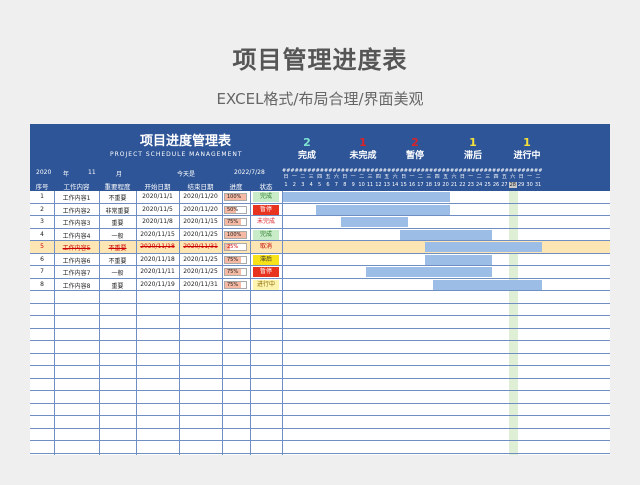  I want to click on gantt-bar, so click(366, 197).